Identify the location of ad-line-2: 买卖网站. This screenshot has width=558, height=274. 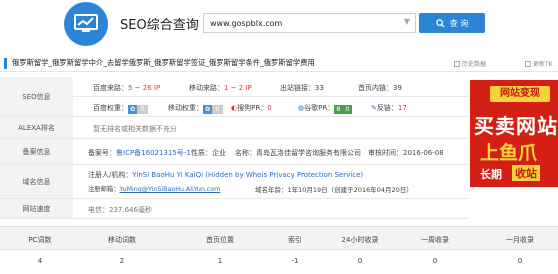
(516, 126).